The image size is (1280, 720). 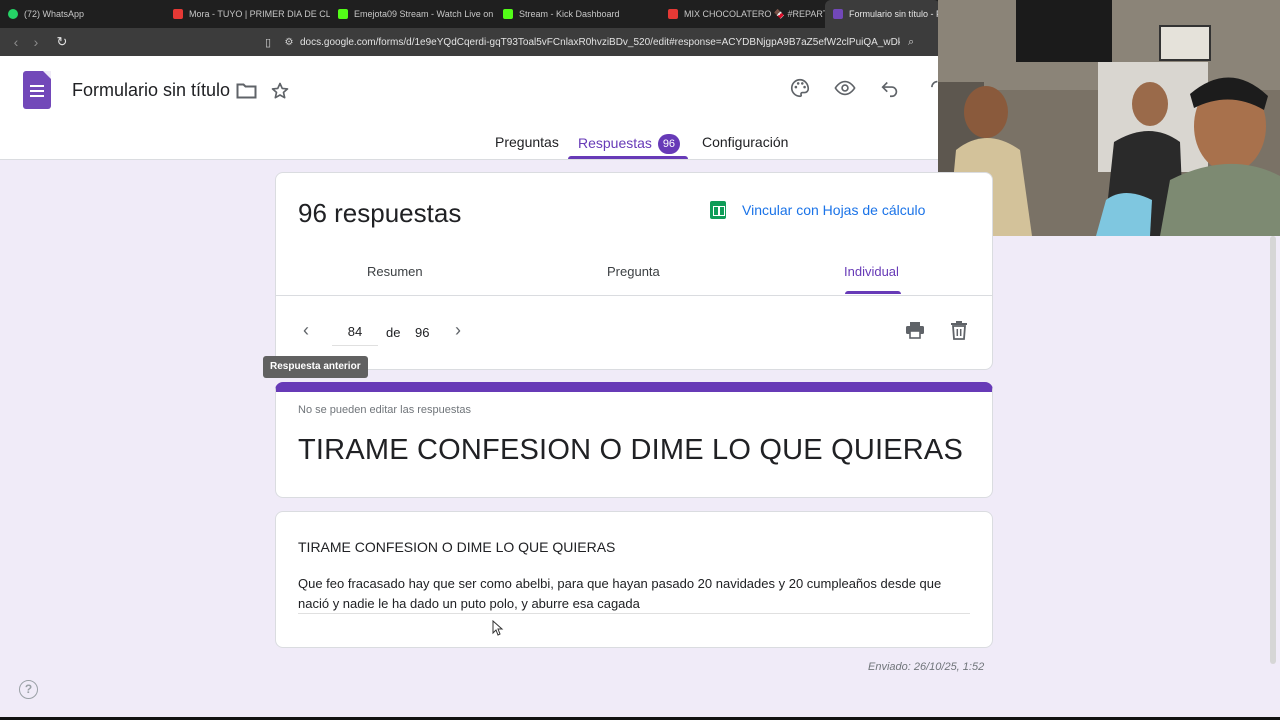 What do you see at coordinates (151, 90) in the screenshot?
I see `form-title: Formulario sin título` at bounding box center [151, 90].